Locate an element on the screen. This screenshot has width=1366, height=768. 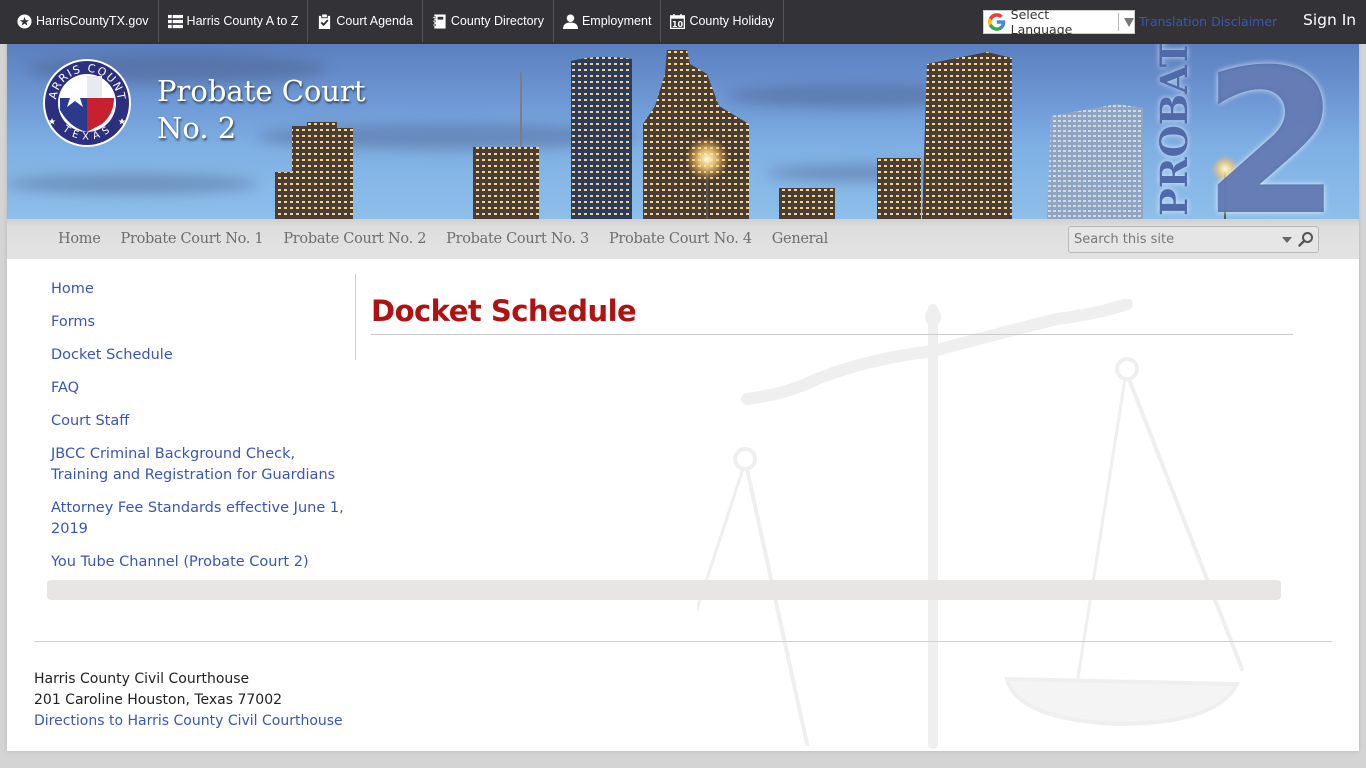
page-title: Docket Schedule is located at coordinates (504, 311).